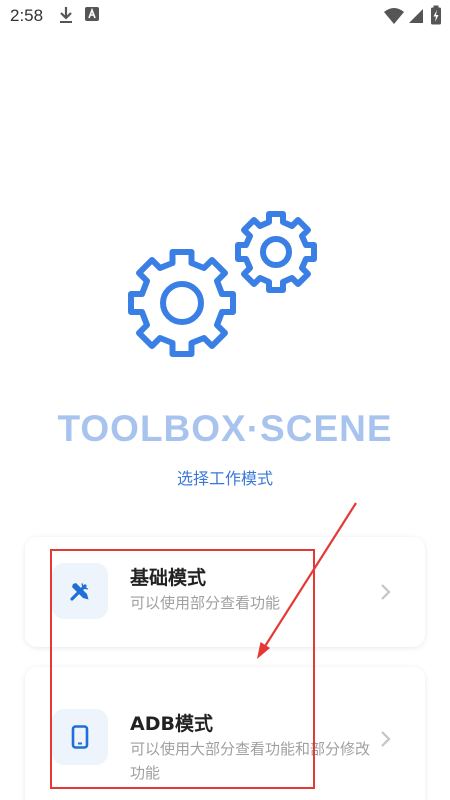  Describe the element at coordinates (436, 15) in the screenshot. I see `battery-icon` at that location.